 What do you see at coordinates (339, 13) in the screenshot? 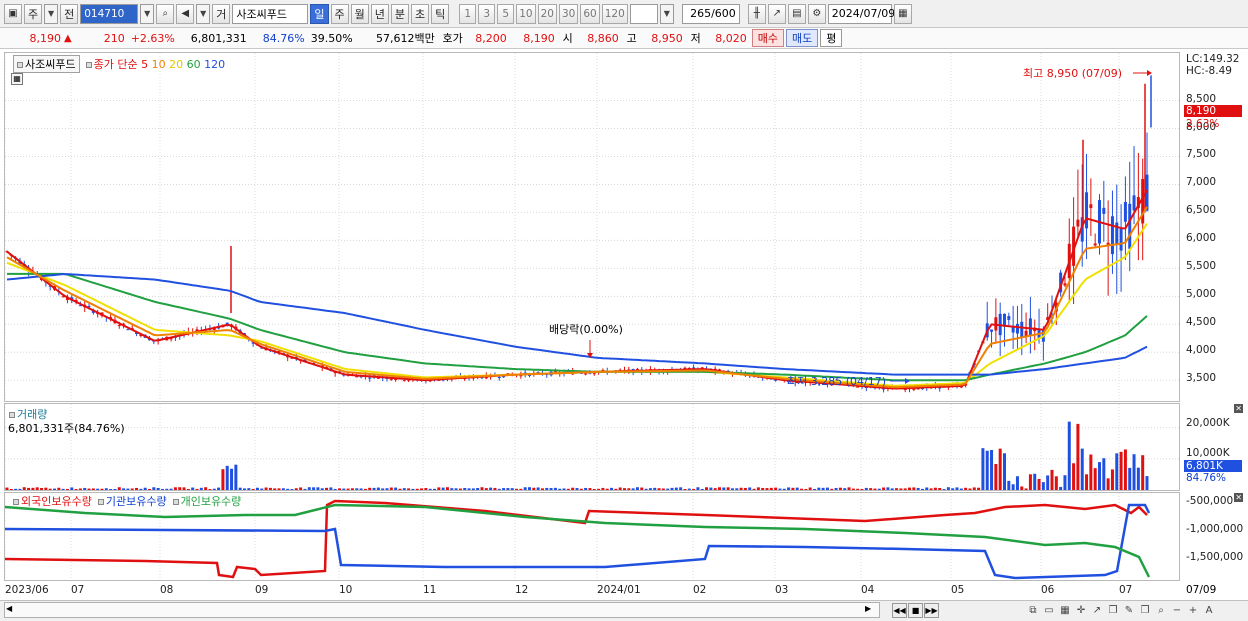
I see `period-week-button: 주` at bounding box center [339, 13].